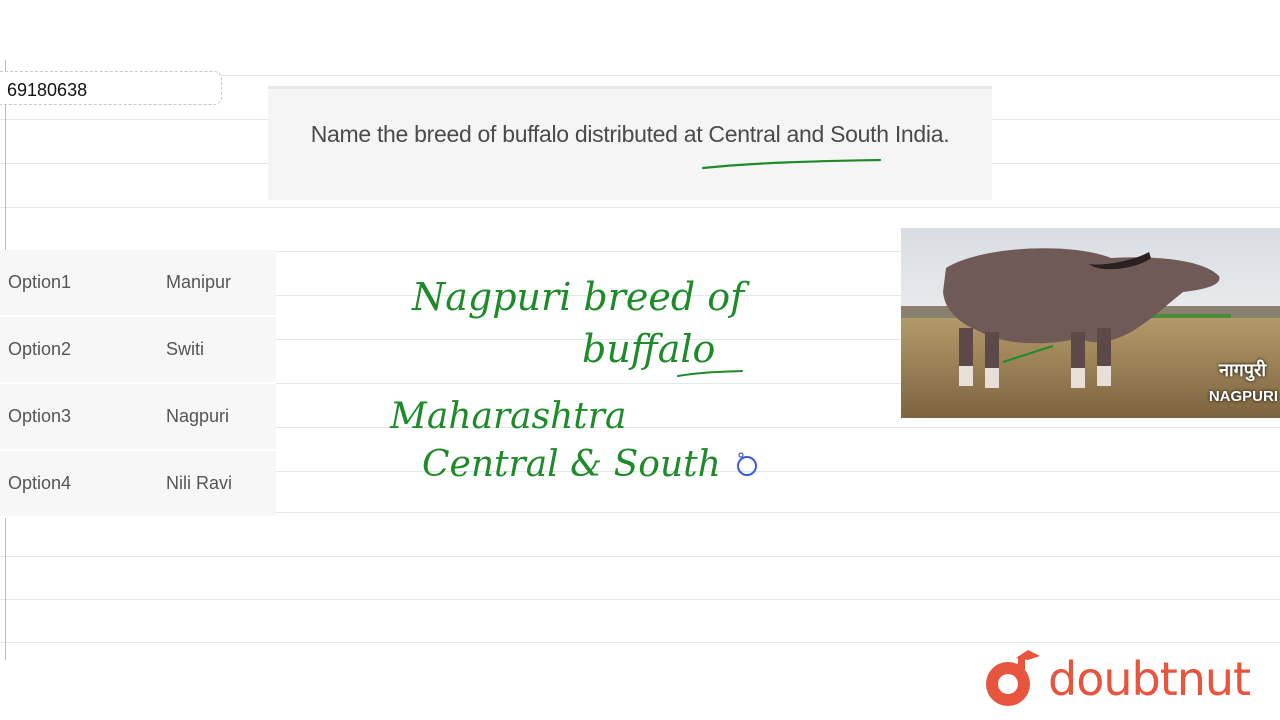  What do you see at coordinates (198, 416) in the screenshot?
I see `option-value: Nagpuri` at bounding box center [198, 416].